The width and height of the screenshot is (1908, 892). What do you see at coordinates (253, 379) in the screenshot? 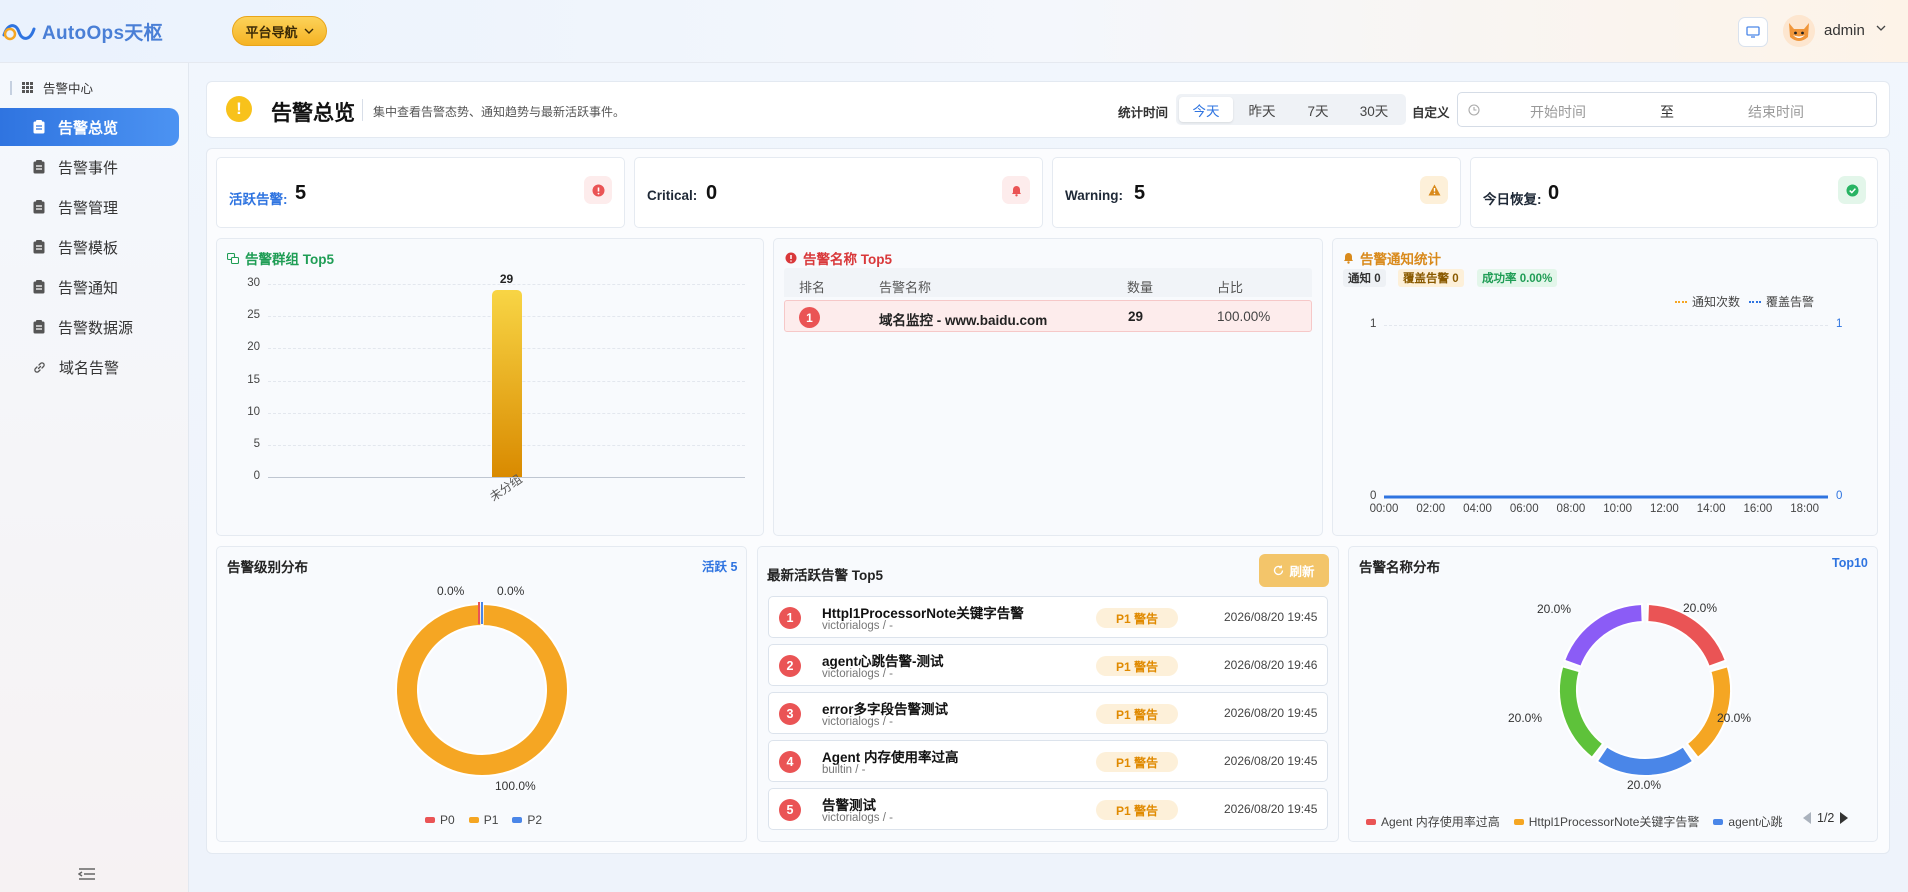
I see `y-tick-label: 15` at bounding box center [253, 379].